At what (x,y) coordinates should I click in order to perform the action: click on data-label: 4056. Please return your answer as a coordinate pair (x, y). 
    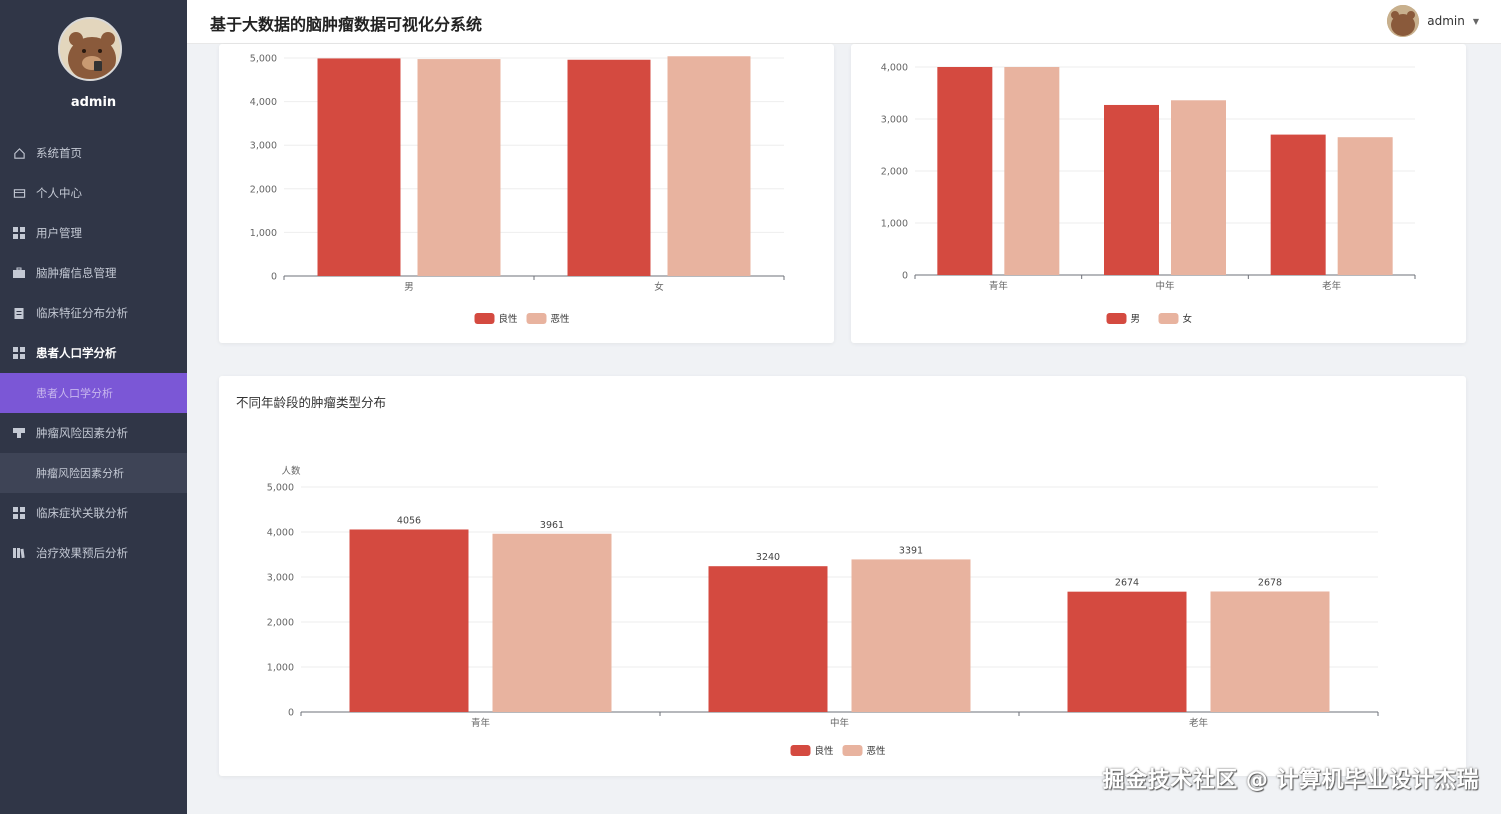
    Looking at the image, I should click on (409, 520).